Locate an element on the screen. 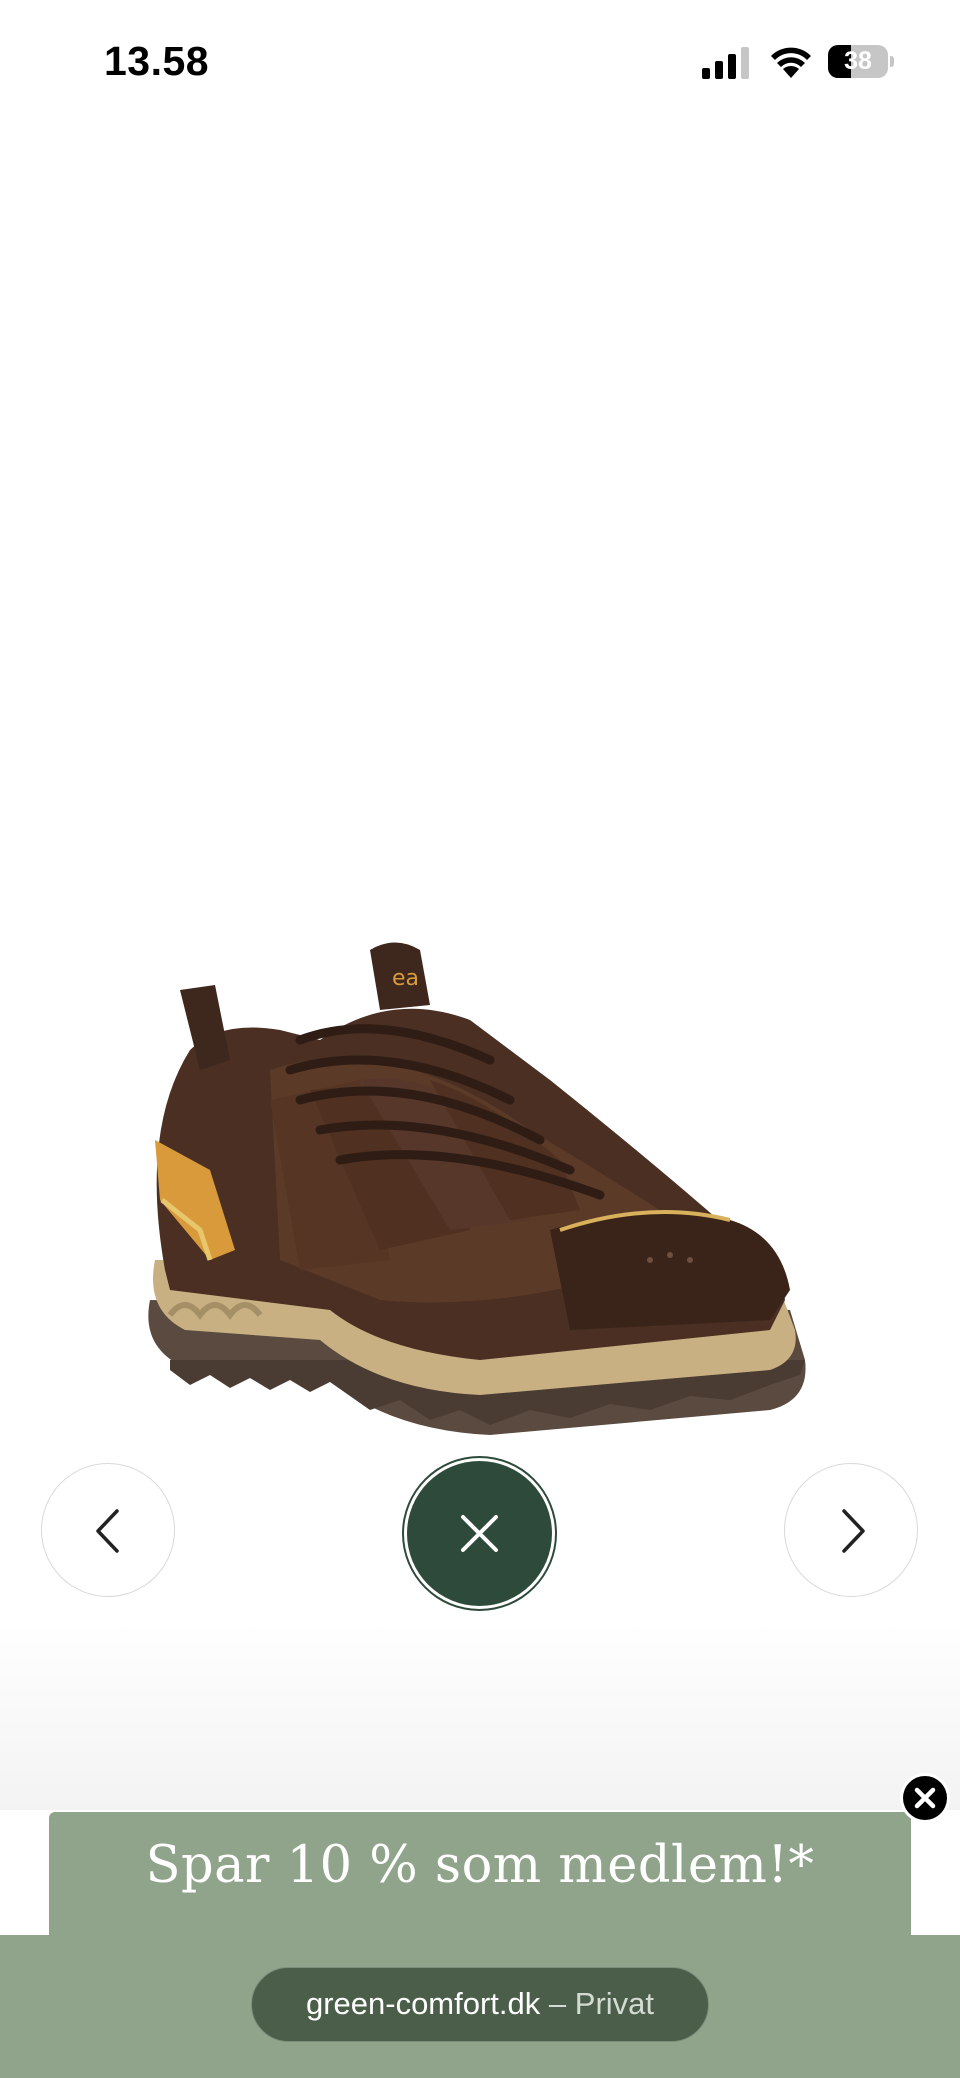 The height and width of the screenshot is (2078, 960). previous-image-button is located at coordinates (108, 1530).